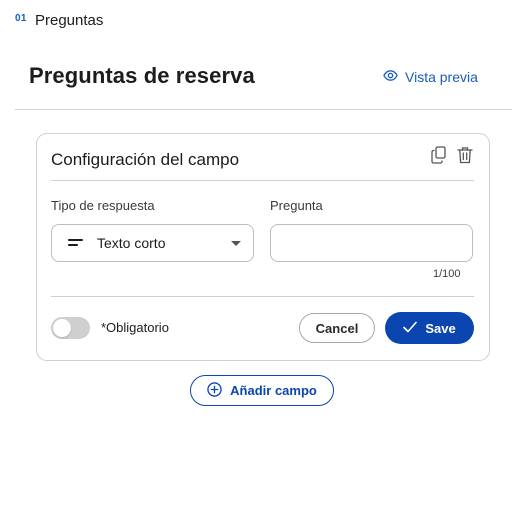 This screenshot has width=528, height=507. I want to click on delete-button, so click(465, 157).